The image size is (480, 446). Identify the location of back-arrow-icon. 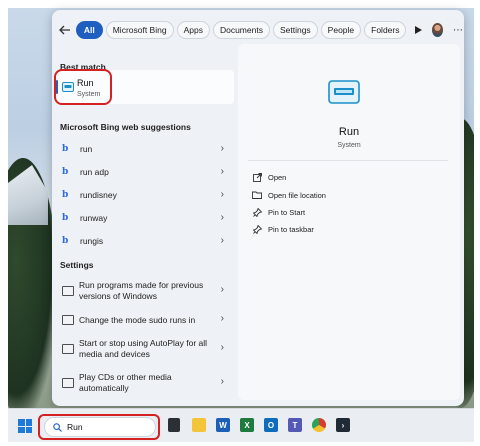
(64, 30).